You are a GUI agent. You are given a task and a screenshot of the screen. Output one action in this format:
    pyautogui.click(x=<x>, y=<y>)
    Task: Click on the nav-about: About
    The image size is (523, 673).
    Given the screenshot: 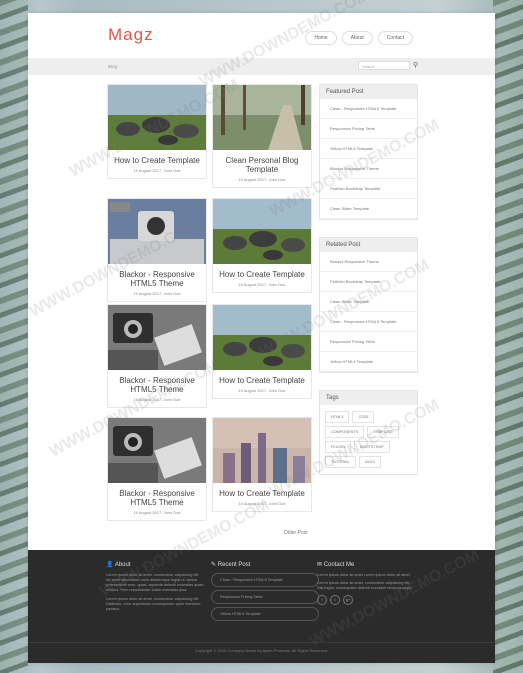 What is the action you would take?
    pyautogui.click(x=357, y=38)
    